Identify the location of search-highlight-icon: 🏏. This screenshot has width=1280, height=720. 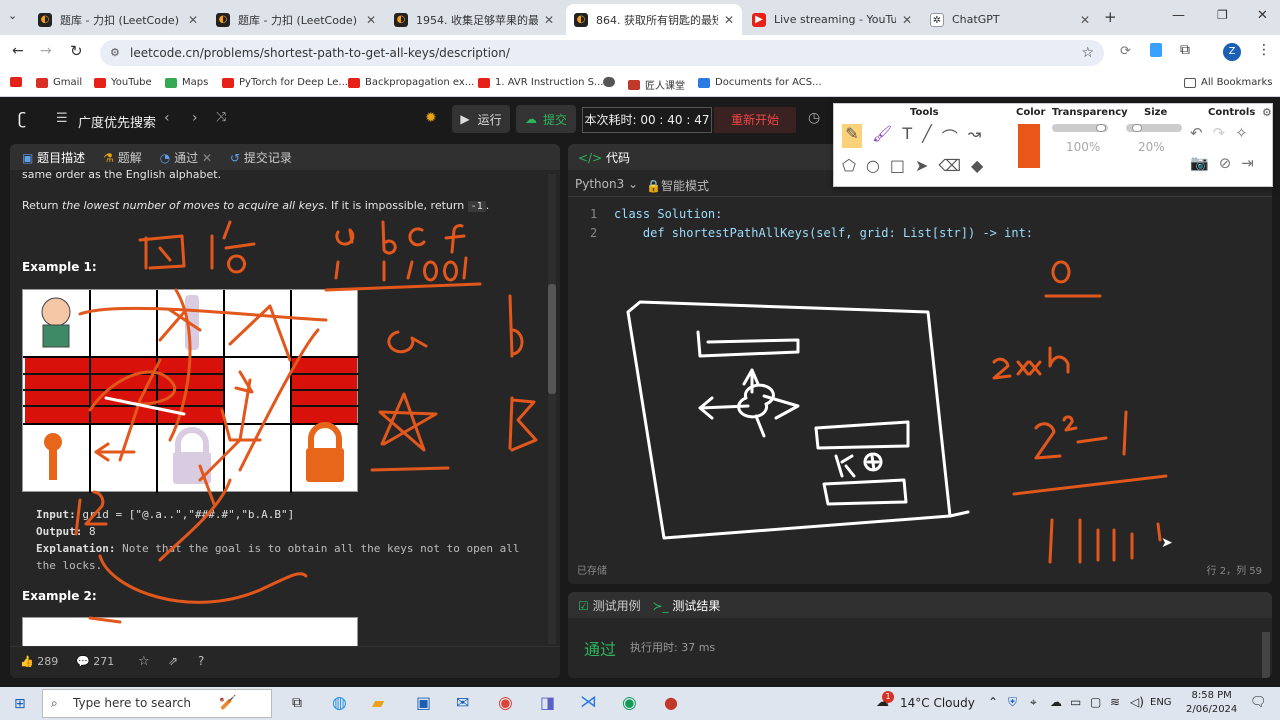
(228, 703).